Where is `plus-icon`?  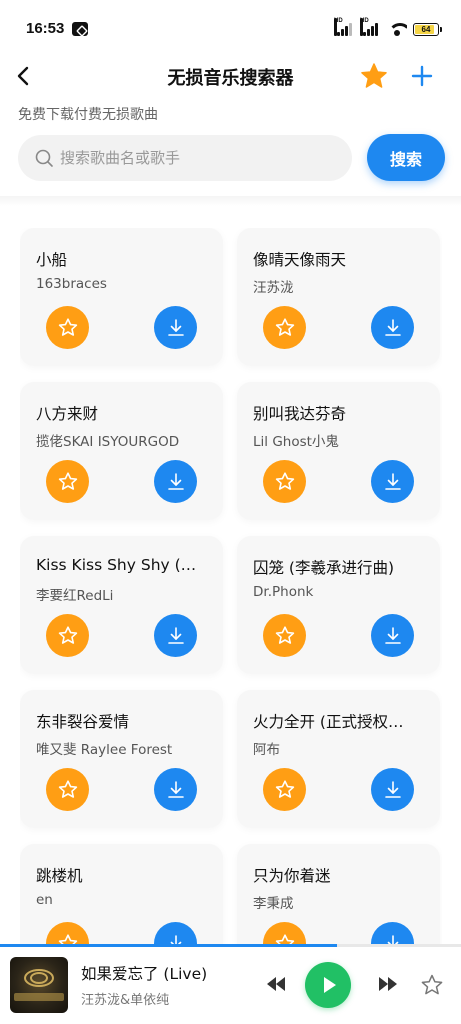 plus-icon is located at coordinates (422, 76).